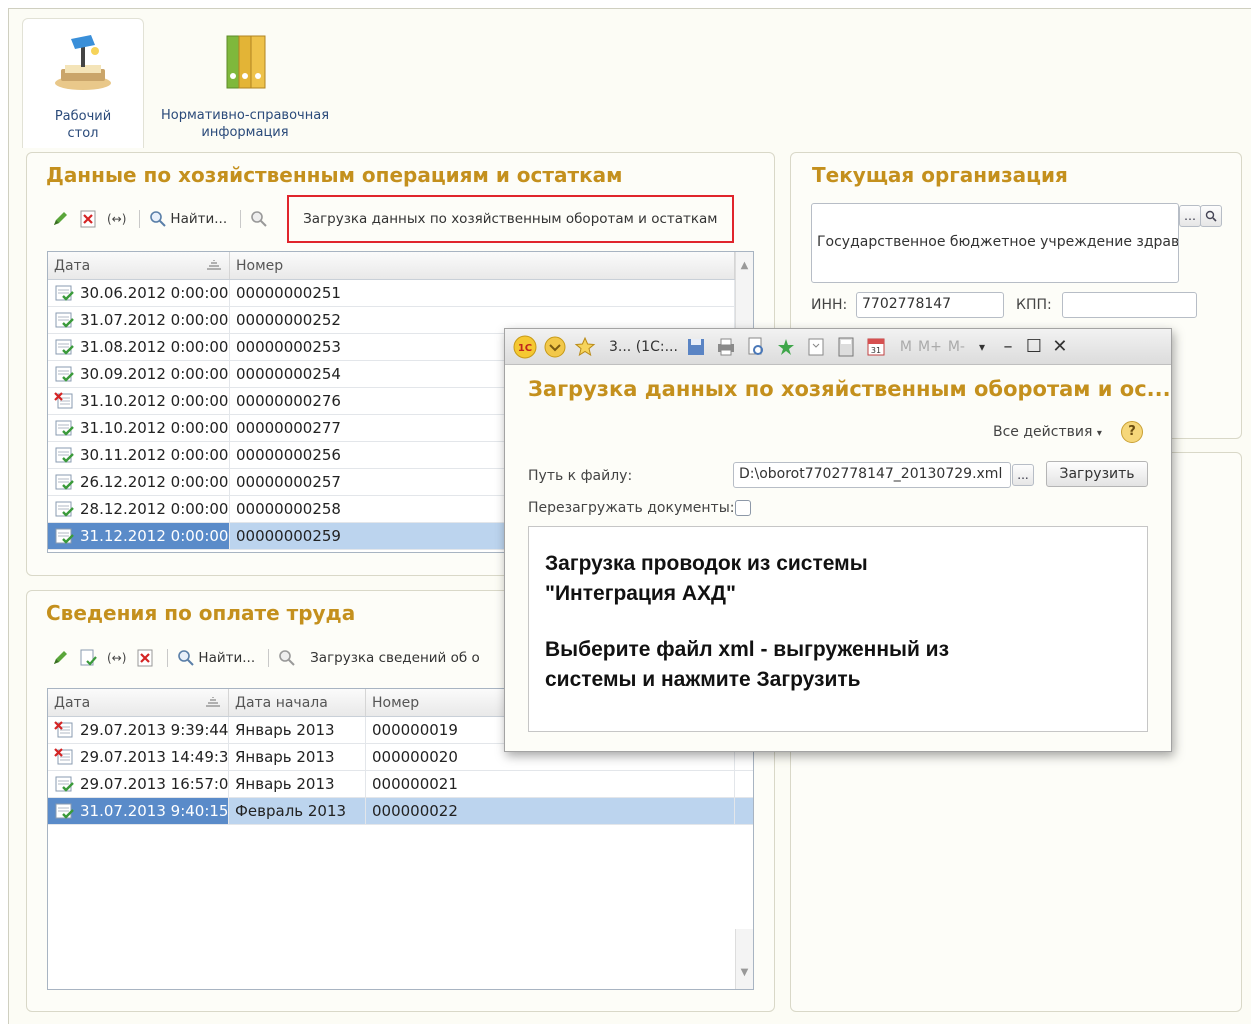 The height and width of the screenshot is (1024, 1251). Describe the element at coordinates (550, 784) in the screenshot. I see `cell-number: 000000021` at that location.